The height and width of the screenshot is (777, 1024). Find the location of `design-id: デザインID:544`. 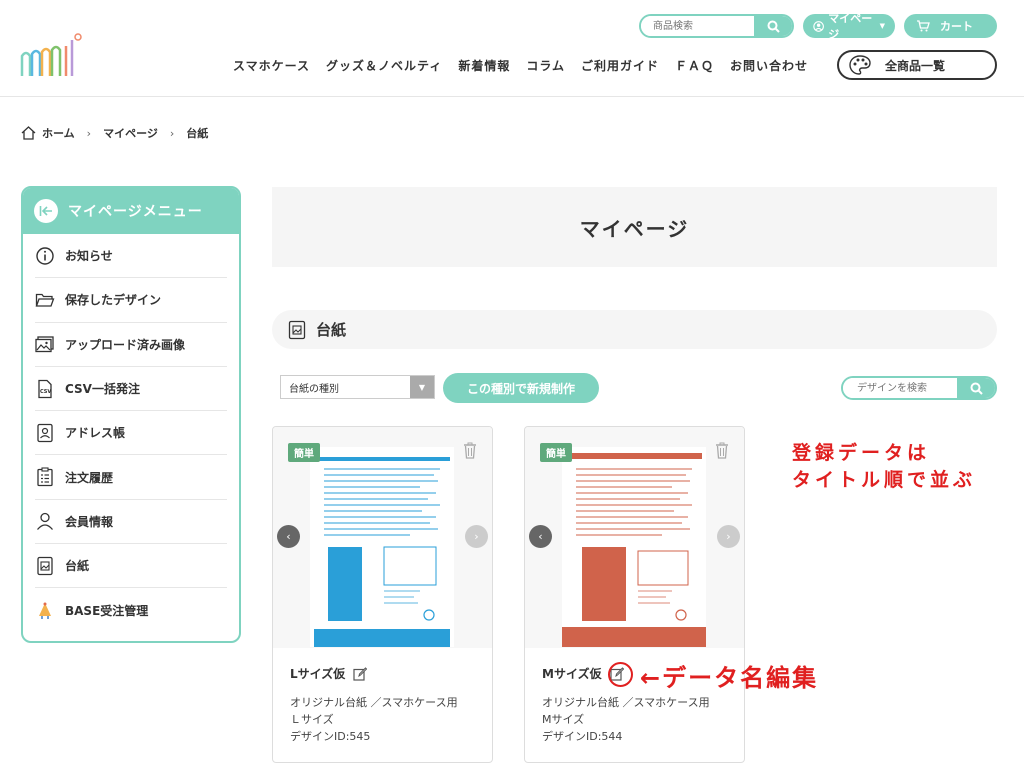

design-id: デザインID:544 is located at coordinates (582, 736).